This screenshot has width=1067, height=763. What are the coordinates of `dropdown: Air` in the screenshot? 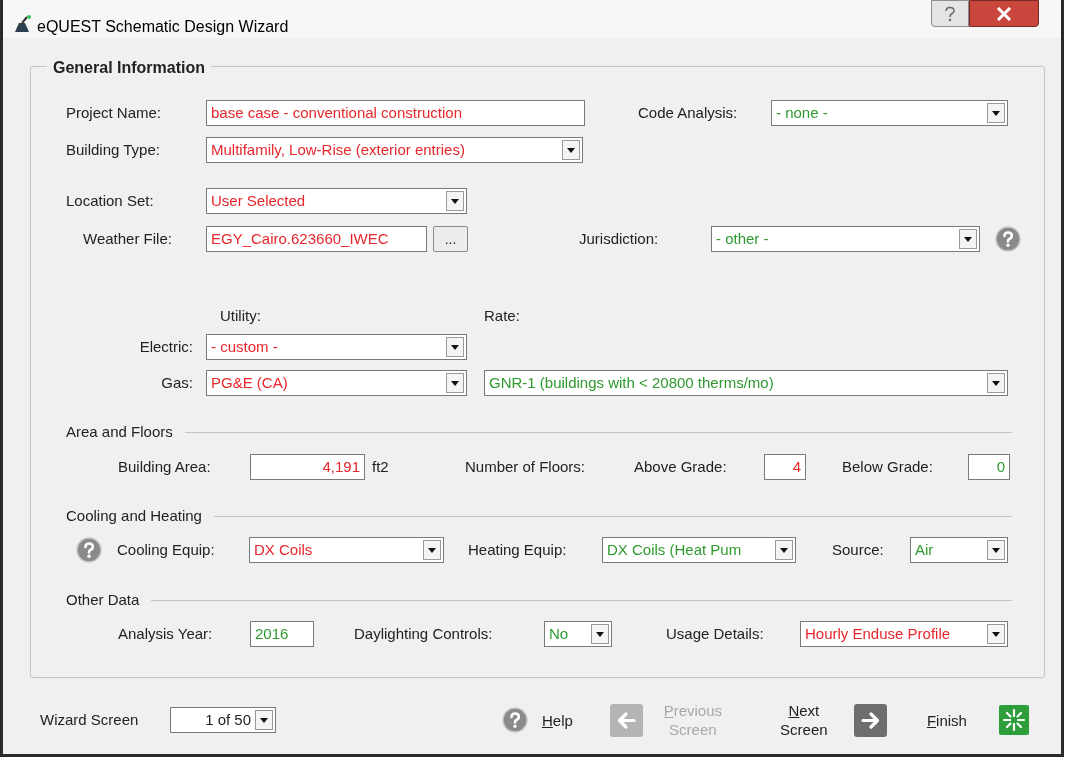 It's located at (959, 550).